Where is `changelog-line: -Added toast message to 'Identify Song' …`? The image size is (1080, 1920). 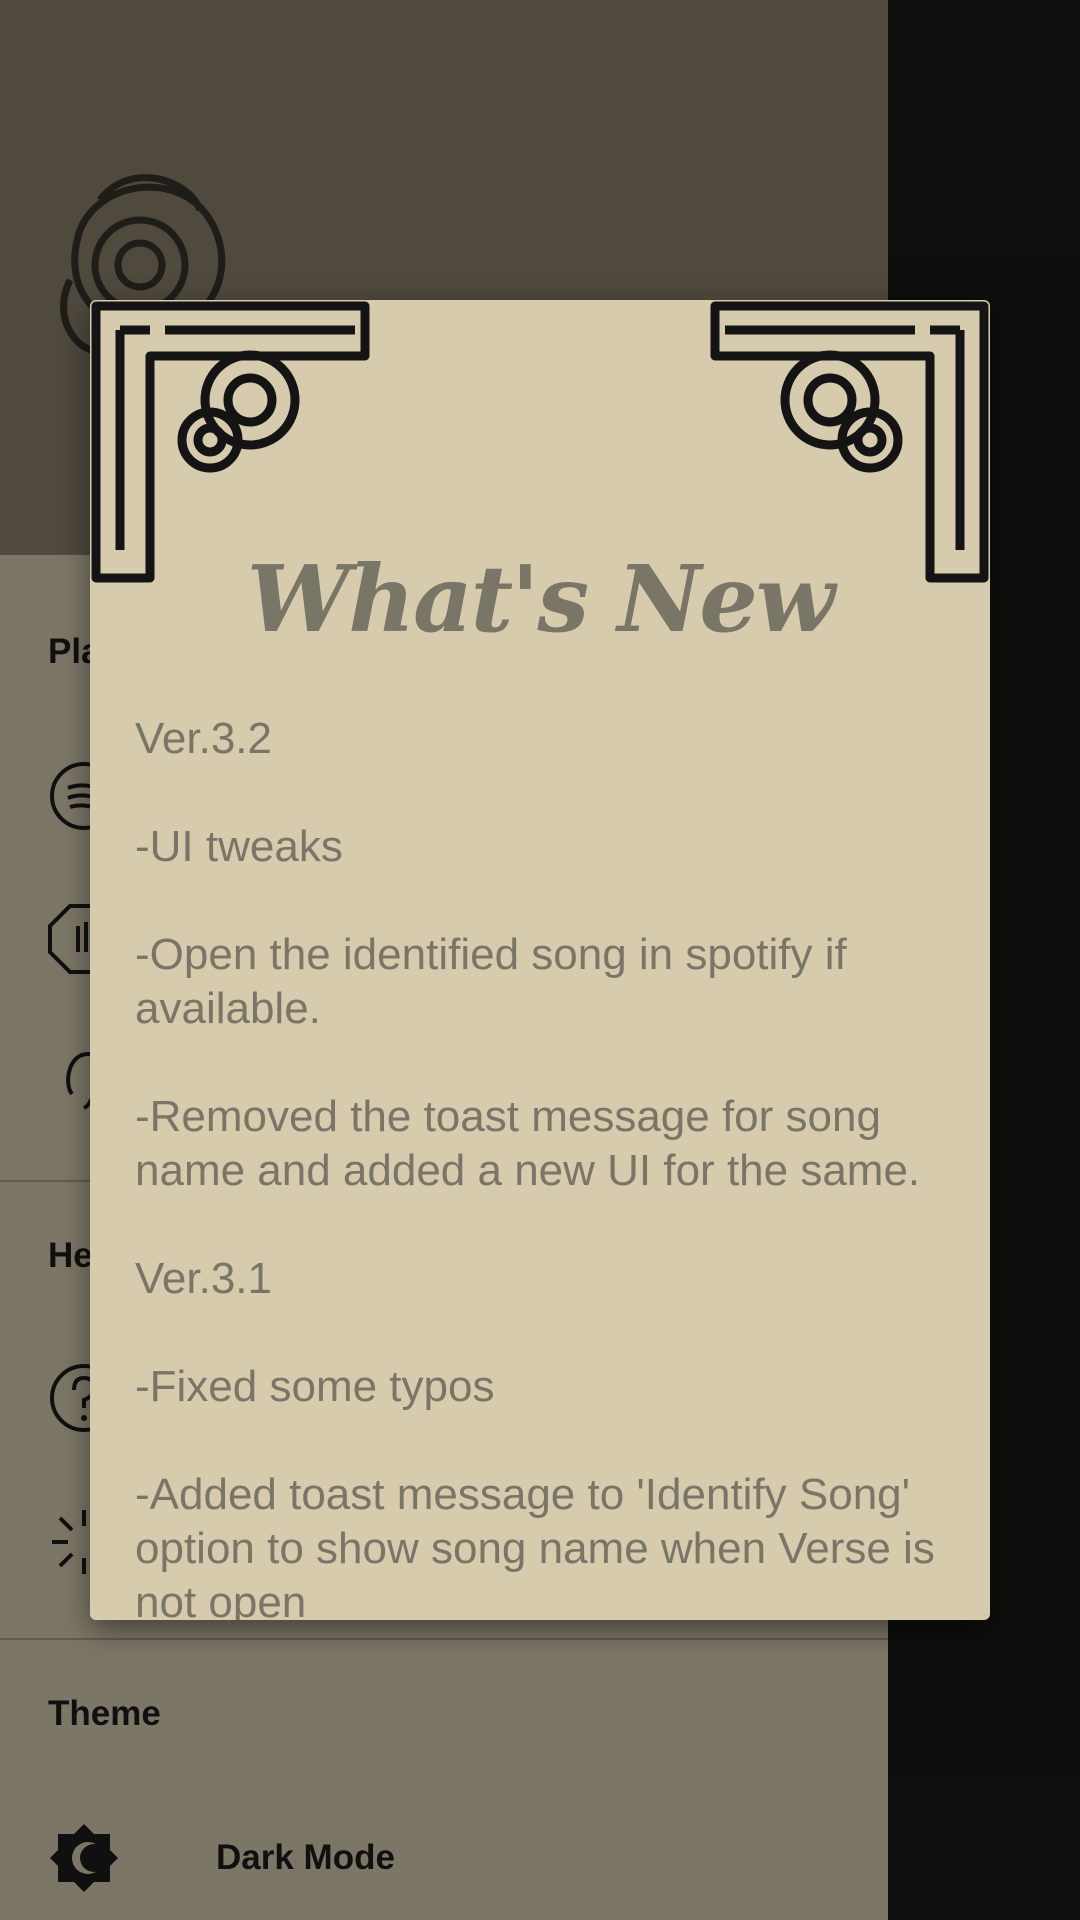
changelog-line: -Added toast message to 'Identify Song' … is located at coordinates (535, 1545).